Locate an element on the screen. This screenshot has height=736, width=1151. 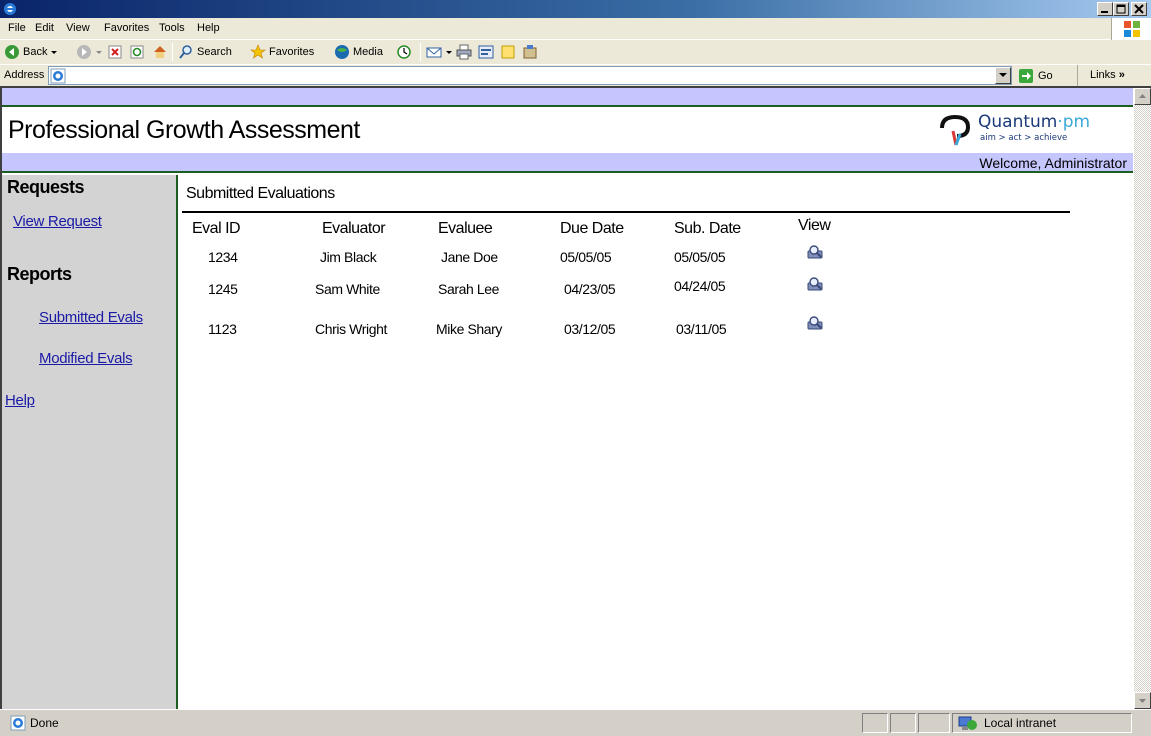
menu-view: View is located at coordinates (78, 28).